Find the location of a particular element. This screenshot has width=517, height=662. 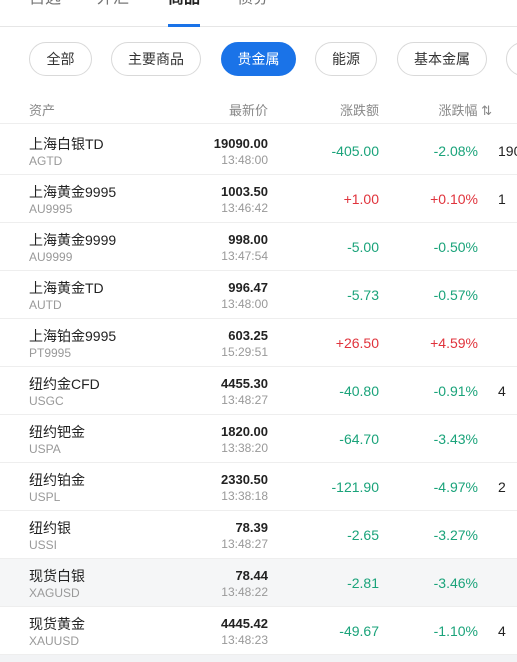

tab-watchlist: 自选 is located at coordinates (45, 4).